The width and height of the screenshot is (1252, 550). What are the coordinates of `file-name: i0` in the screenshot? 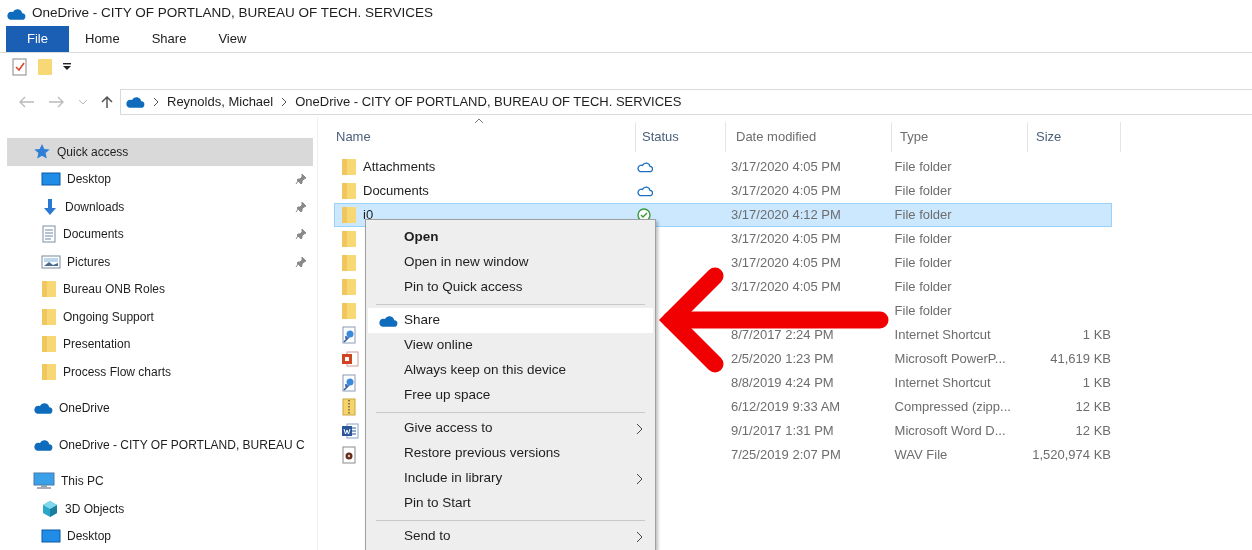 It's located at (368, 215).